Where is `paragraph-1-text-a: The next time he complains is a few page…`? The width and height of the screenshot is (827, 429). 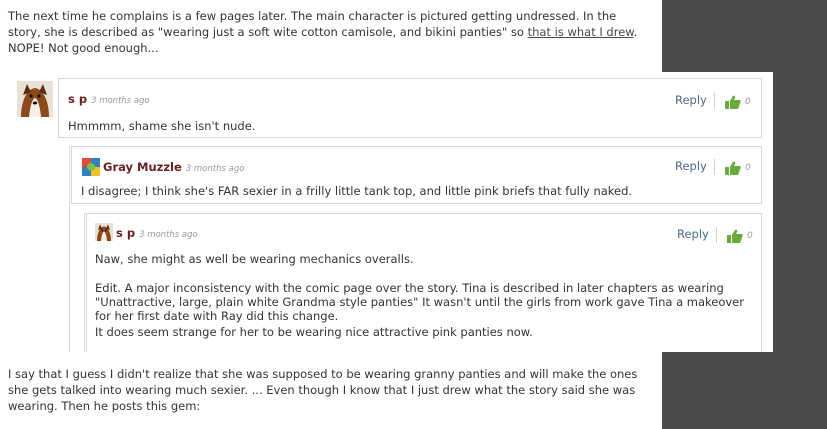
paragraph-1-text-a: The next time he complains is a few page… is located at coordinates (312, 24).